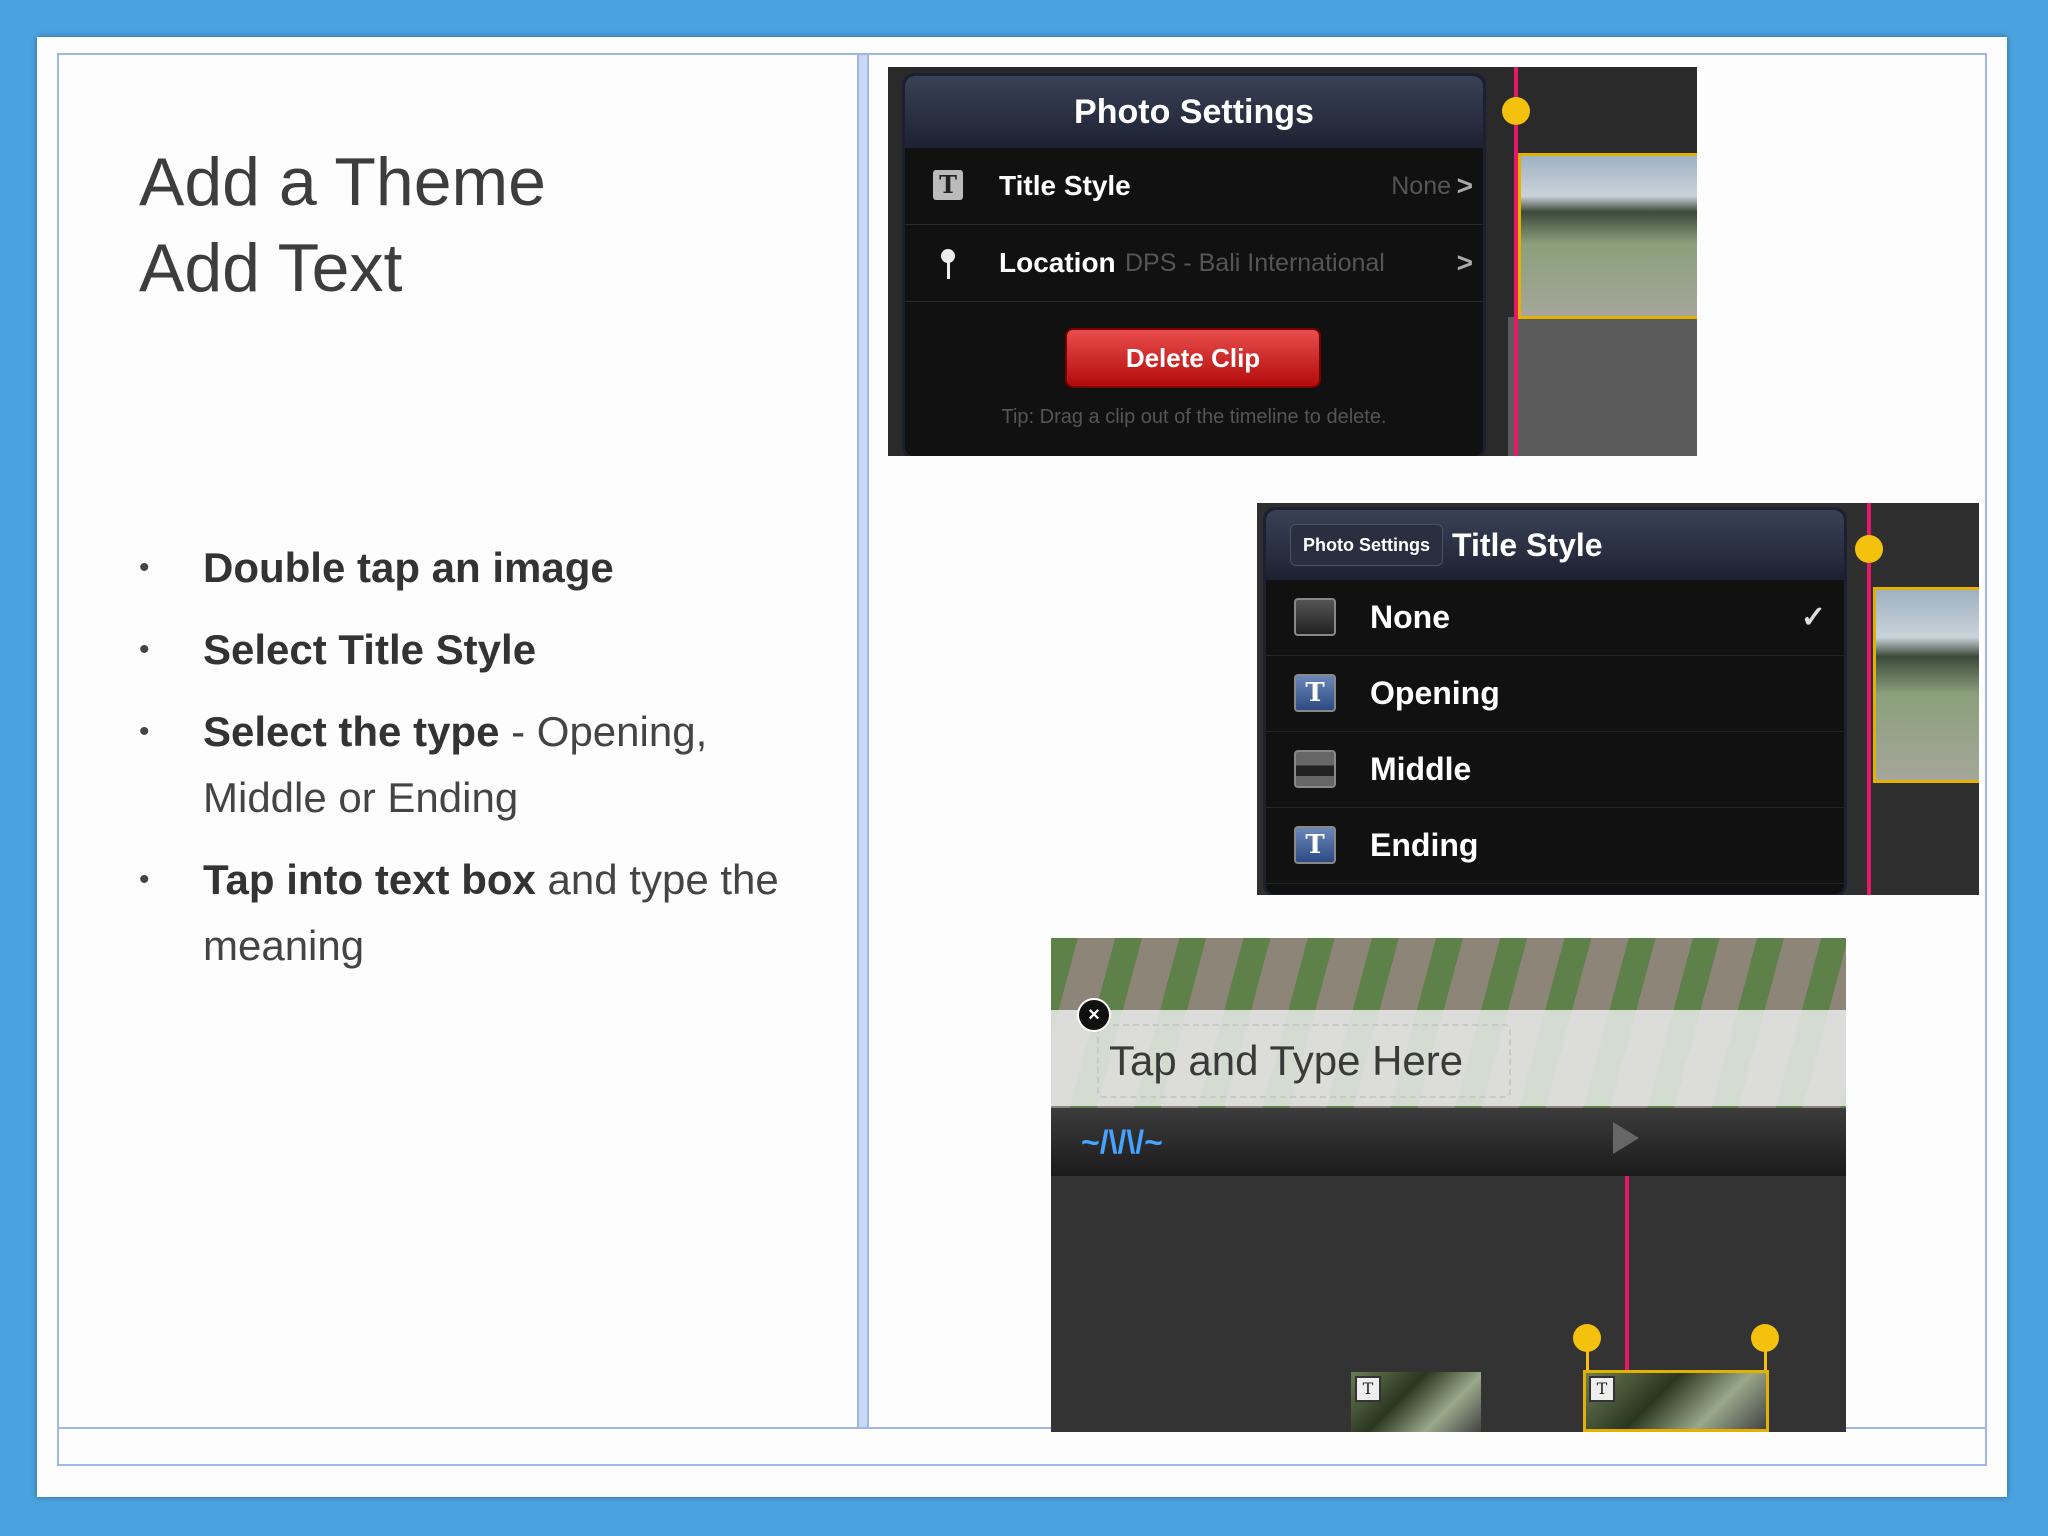 The image size is (2048, 1536). I want to click on location-row: Location DPS - Bali International >, so click(1194, 263).